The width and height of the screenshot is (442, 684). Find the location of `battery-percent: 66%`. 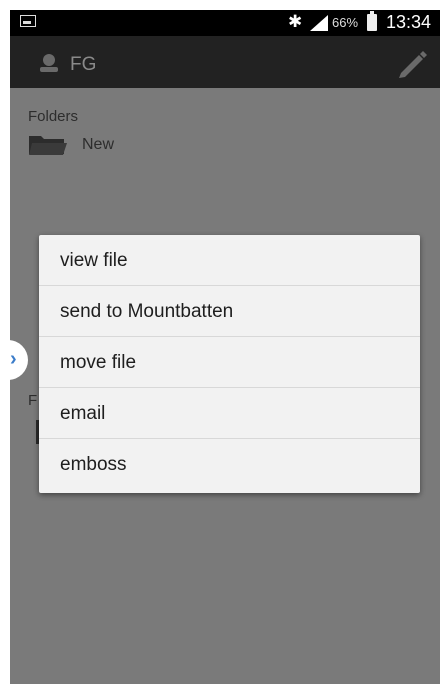

battery-percent: 66% is located at coordinates (345, 22).